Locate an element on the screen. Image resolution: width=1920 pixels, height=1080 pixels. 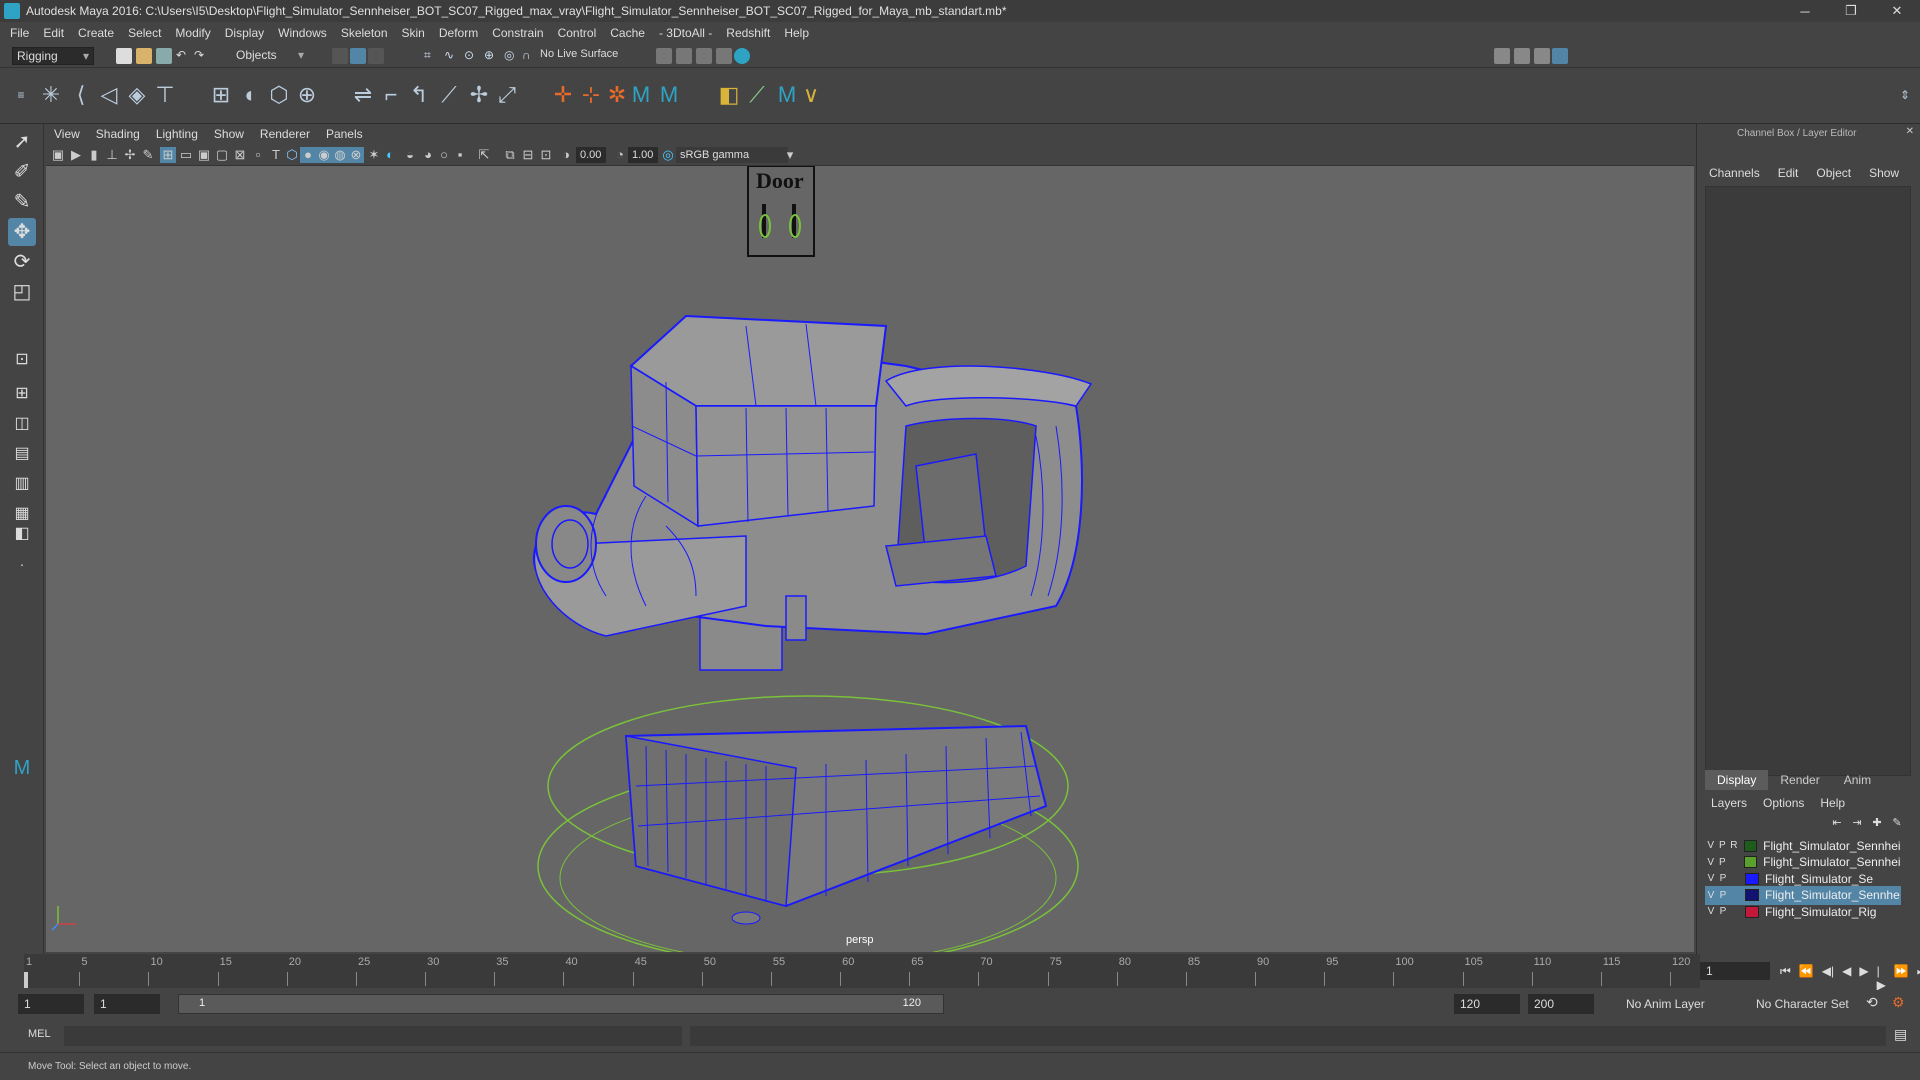
door-control: Door is located at coordinates (781, 211).